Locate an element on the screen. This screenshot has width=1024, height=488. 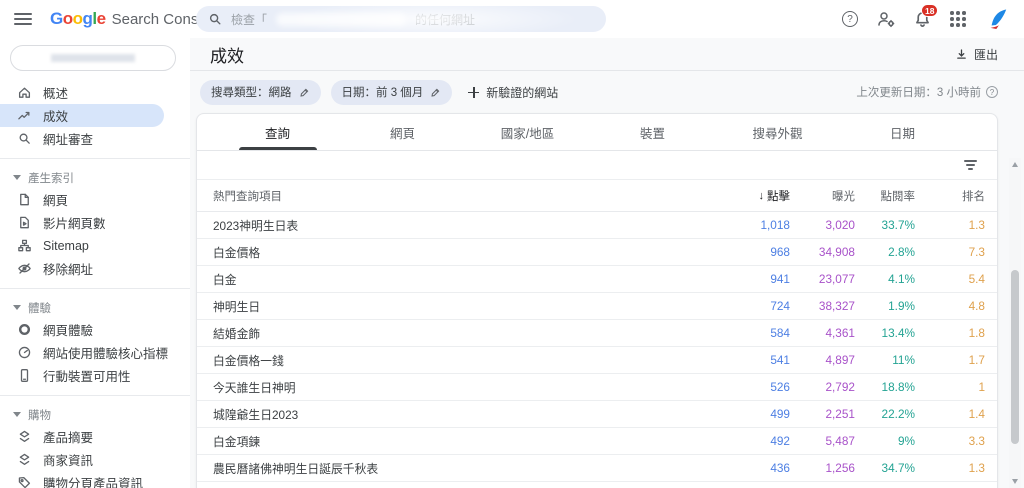
help-button: ? is located at coordinates (850, 19).